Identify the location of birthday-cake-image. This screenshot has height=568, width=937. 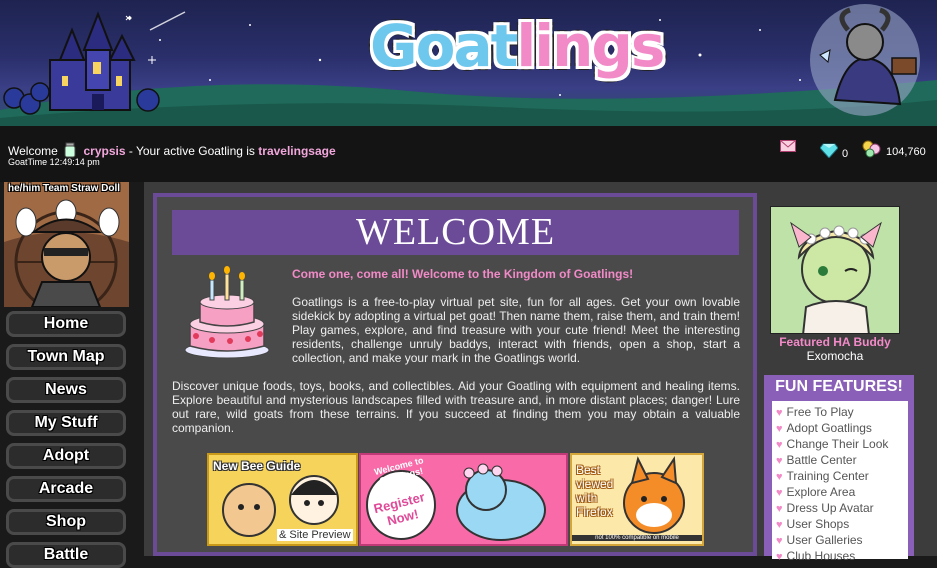
(227, 312).